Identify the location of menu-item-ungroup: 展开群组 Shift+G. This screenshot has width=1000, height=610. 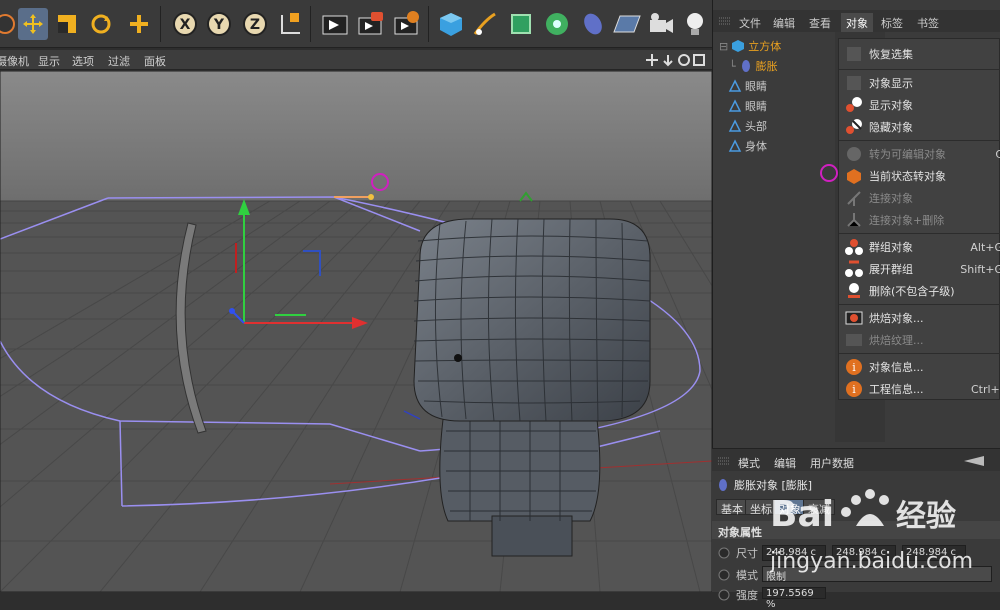
(919, 269).